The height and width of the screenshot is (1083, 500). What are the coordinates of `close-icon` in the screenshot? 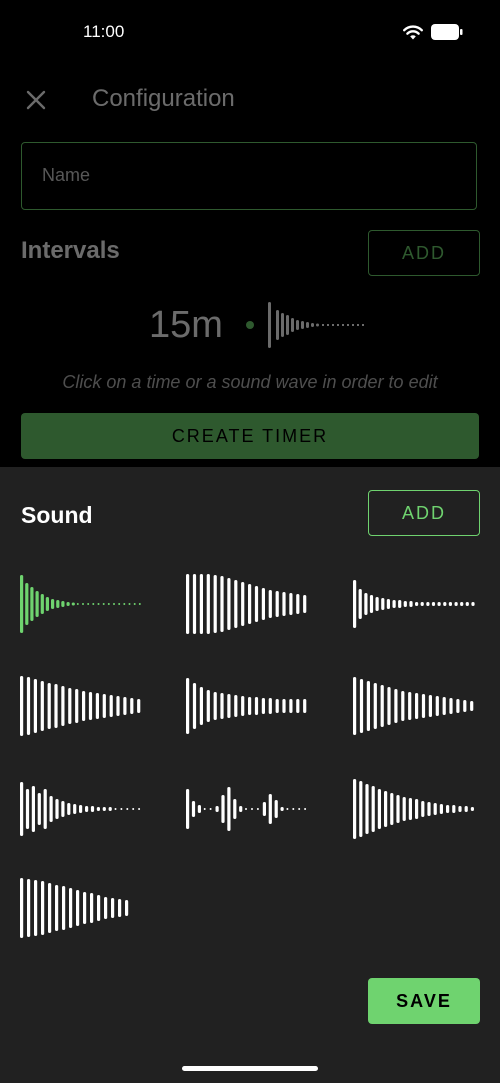 It's located at (36, 100).